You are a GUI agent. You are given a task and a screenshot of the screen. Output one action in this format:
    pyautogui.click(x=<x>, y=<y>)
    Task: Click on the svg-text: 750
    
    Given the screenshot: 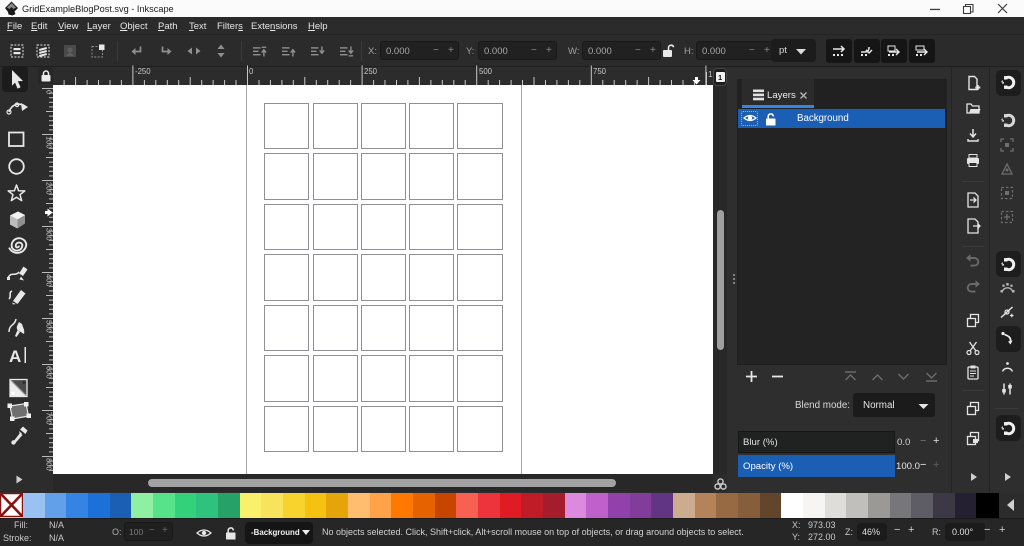 What is the action you would take?
    pyautogui.click(x=600, y=71)
    